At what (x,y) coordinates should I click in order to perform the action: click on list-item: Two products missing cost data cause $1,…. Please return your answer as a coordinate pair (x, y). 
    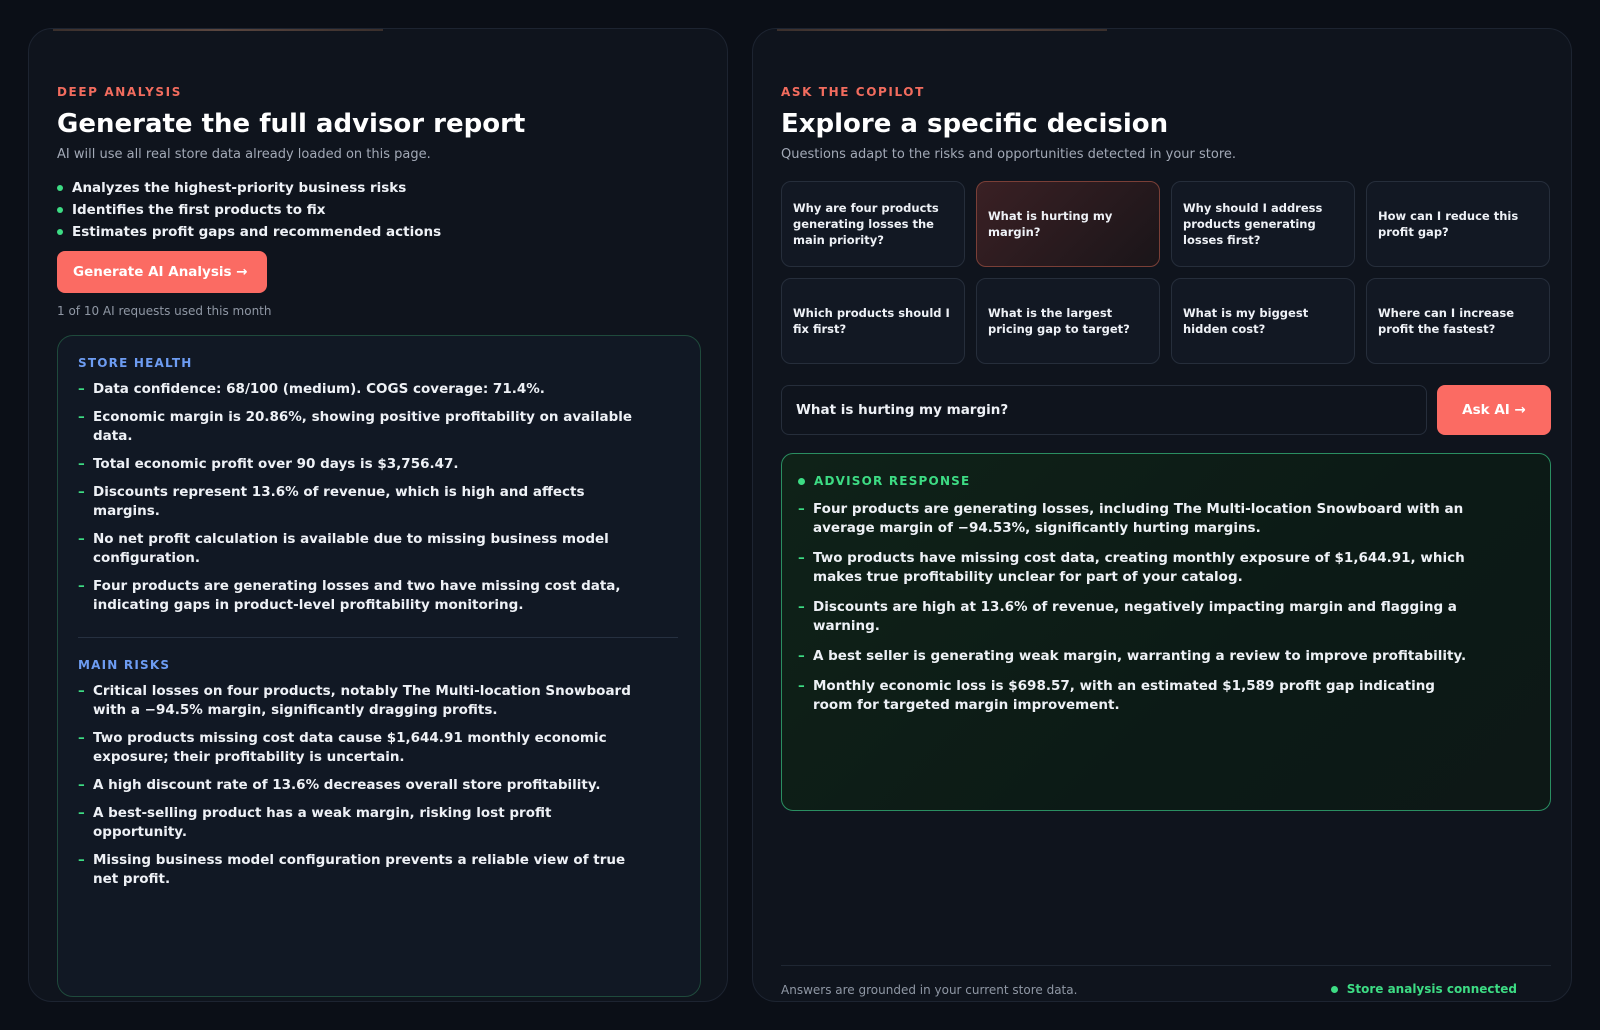
    Looking at the image, I should click on (363, 748).